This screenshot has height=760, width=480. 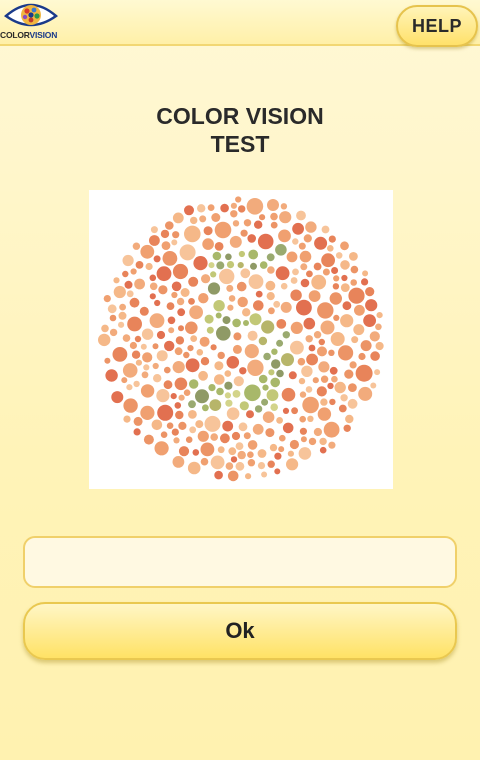 I want to click on eye-logo-icon, so click(x=31, y=15).